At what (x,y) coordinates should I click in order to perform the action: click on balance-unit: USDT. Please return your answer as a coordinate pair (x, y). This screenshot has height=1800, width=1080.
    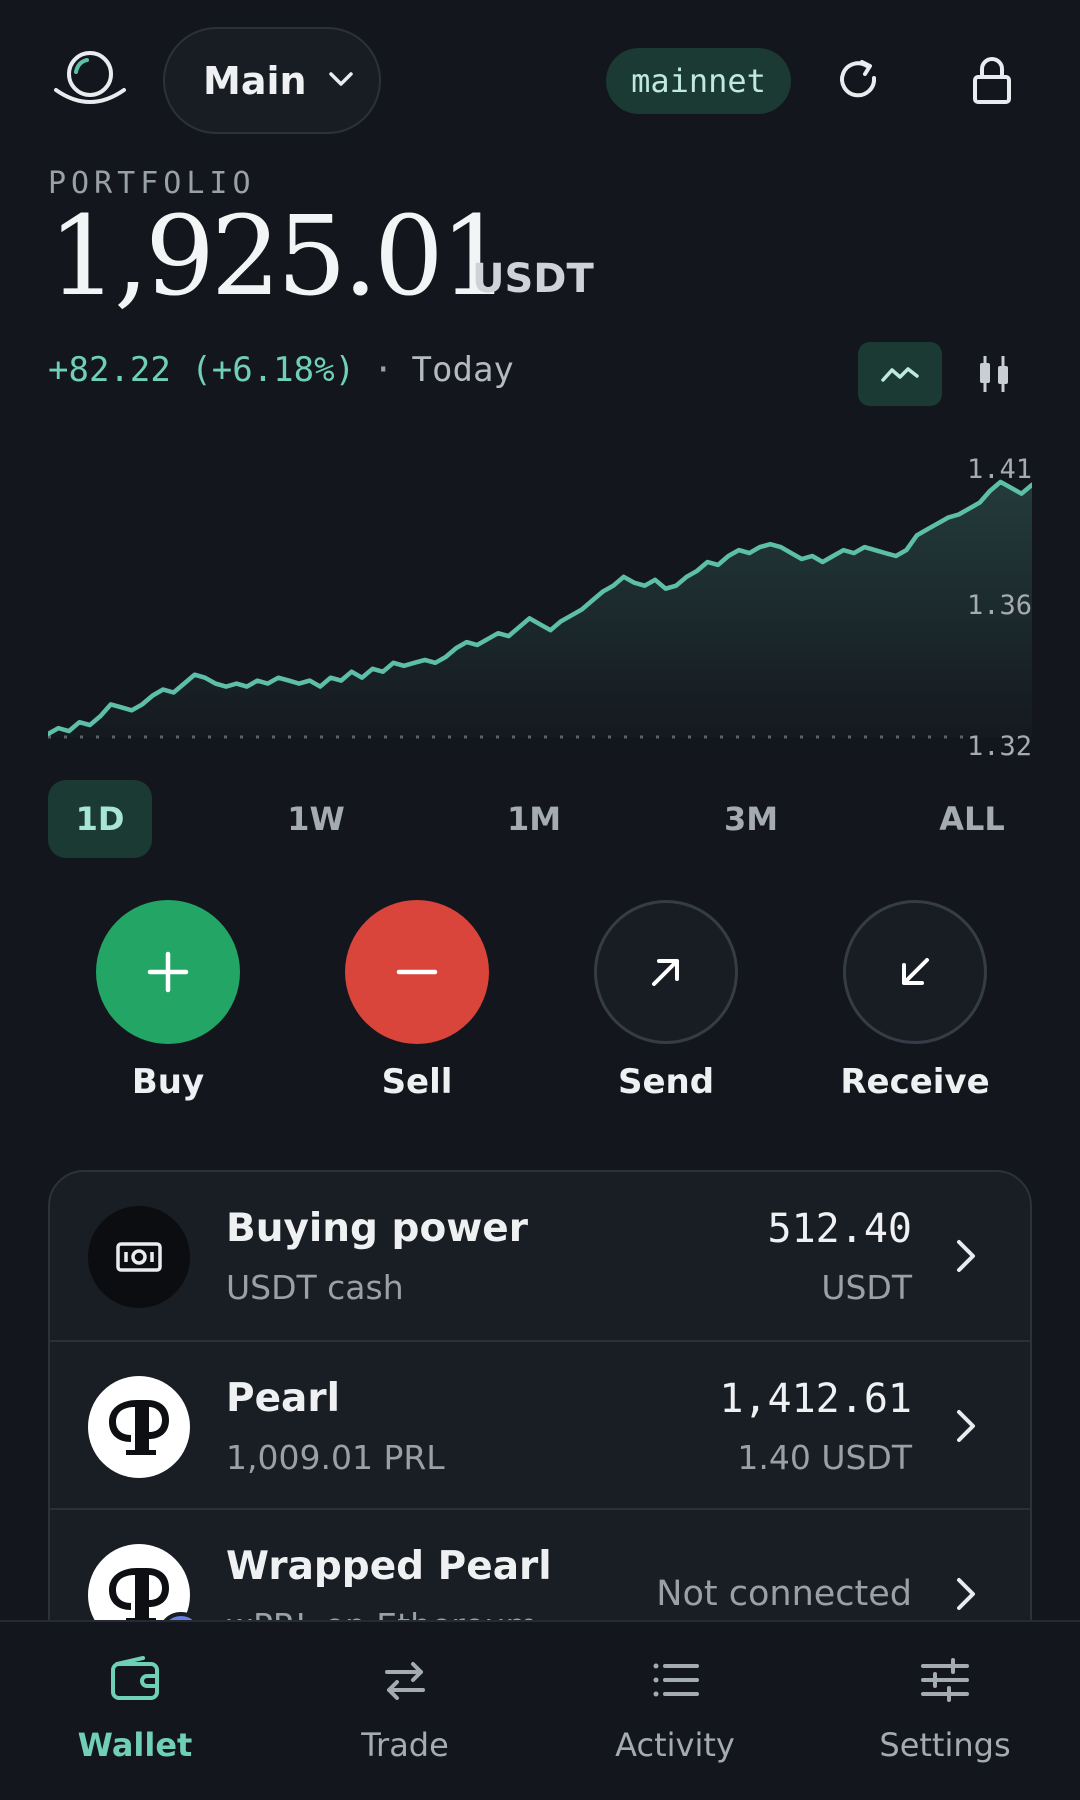
    Looking at the image, I should click on (533, 279).